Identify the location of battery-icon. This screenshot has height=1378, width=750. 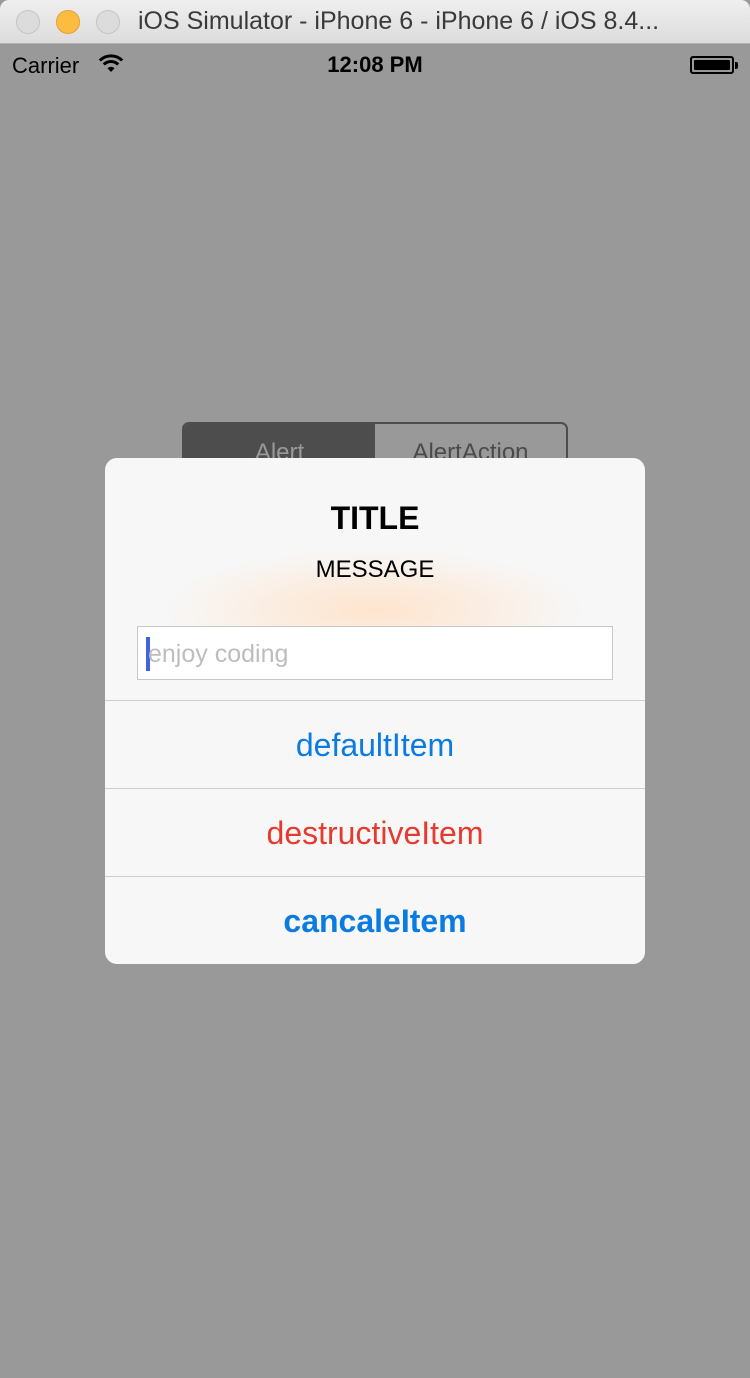
(714, 65).